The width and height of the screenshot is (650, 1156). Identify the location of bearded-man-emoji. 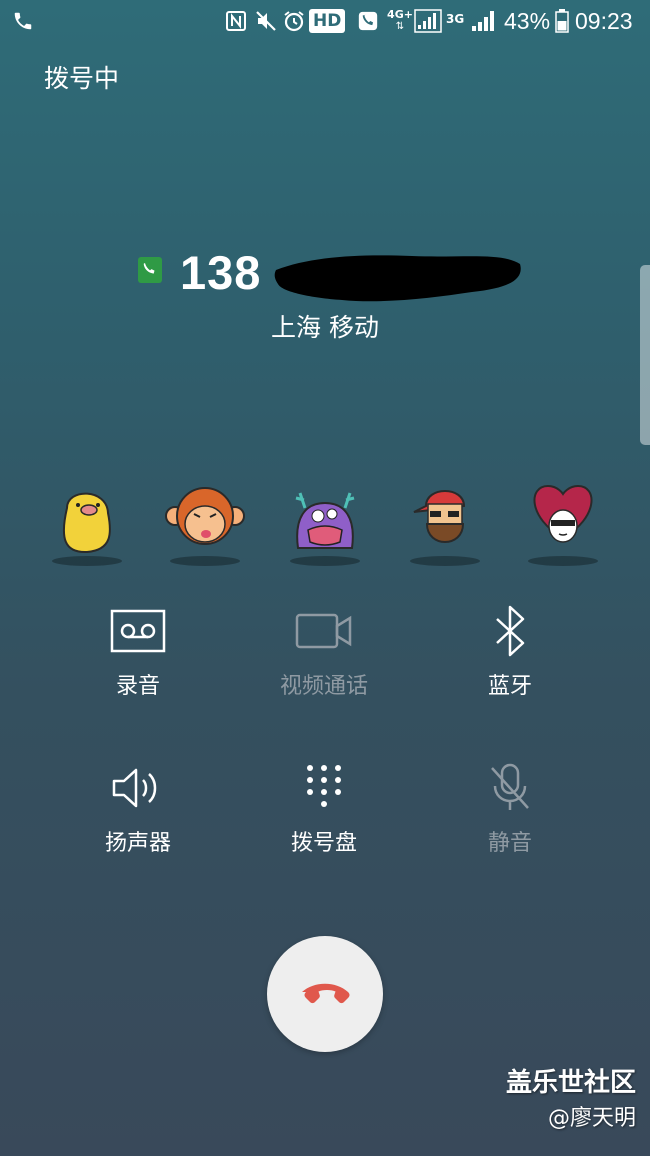
(445, 523).